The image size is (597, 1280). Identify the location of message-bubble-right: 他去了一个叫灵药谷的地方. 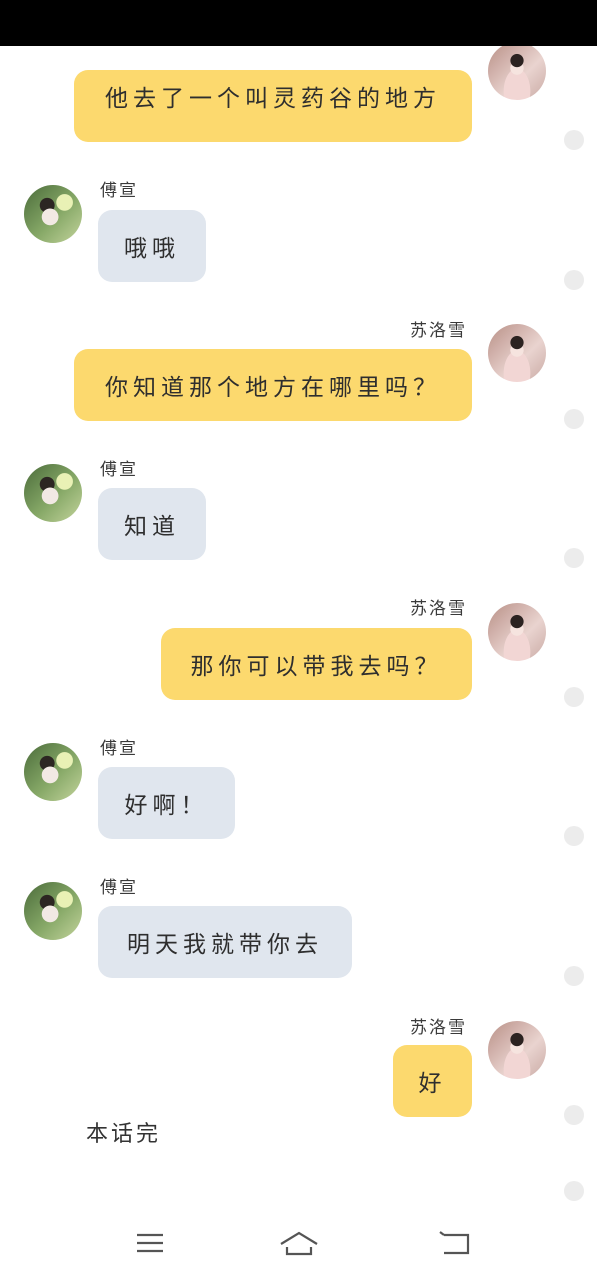
(273, 106).